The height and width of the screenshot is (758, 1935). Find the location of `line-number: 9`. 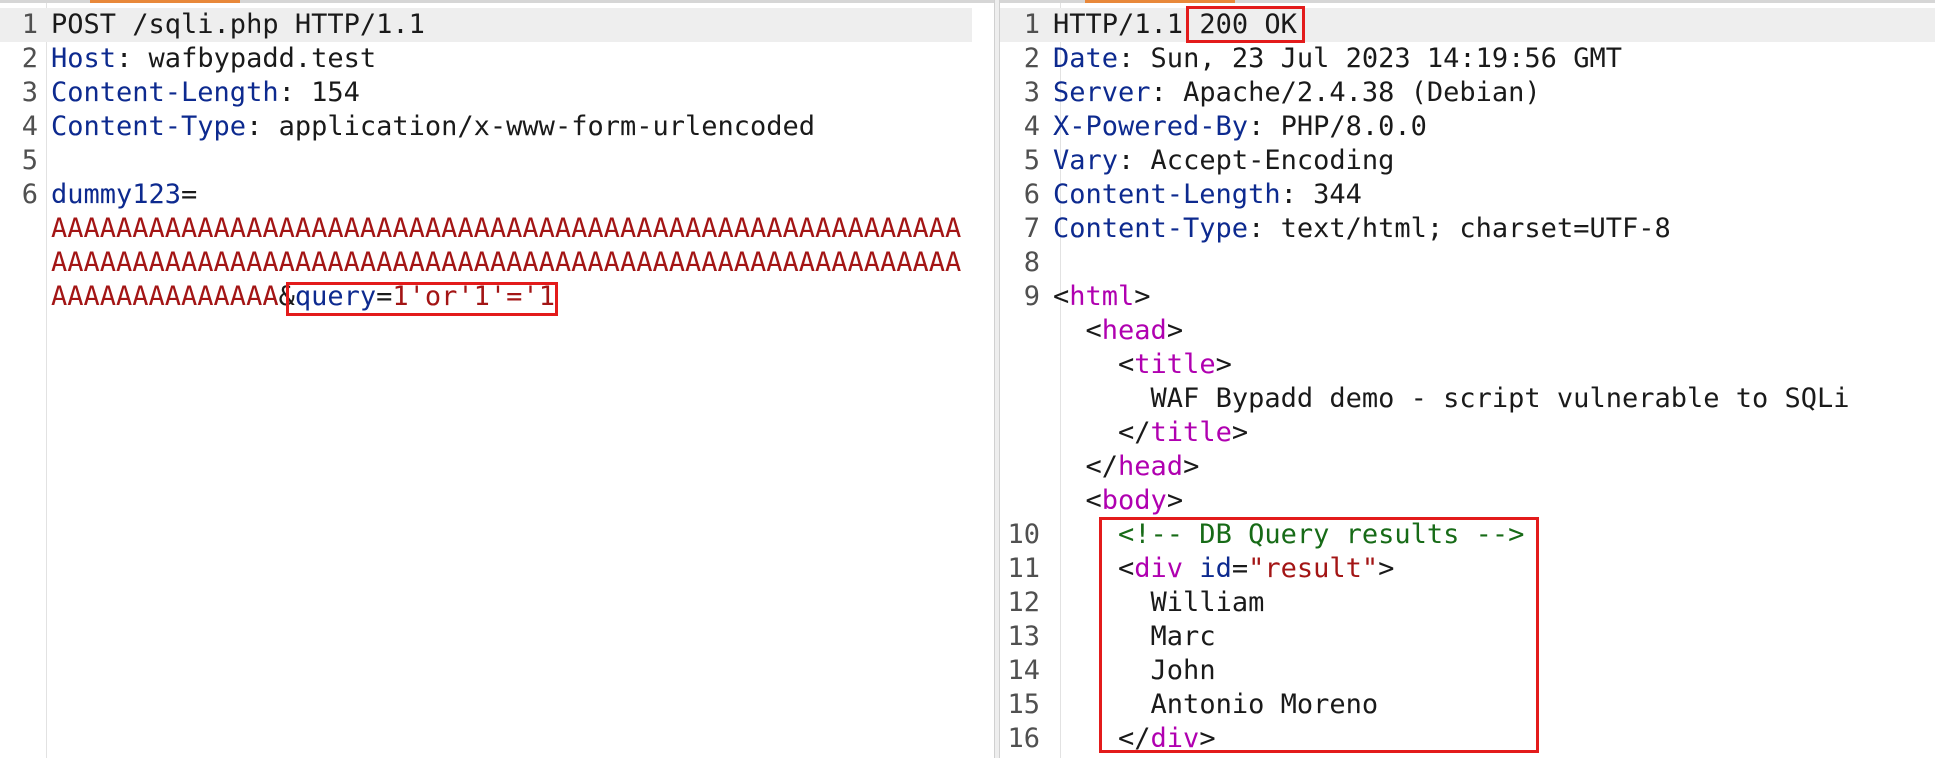

line-number: 9 is located at coordinates (1031, 296).